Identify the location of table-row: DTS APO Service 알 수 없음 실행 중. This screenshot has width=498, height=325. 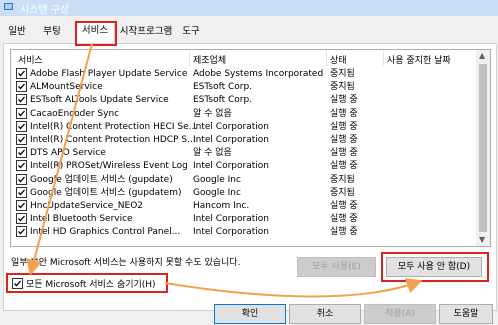
(243, 153).